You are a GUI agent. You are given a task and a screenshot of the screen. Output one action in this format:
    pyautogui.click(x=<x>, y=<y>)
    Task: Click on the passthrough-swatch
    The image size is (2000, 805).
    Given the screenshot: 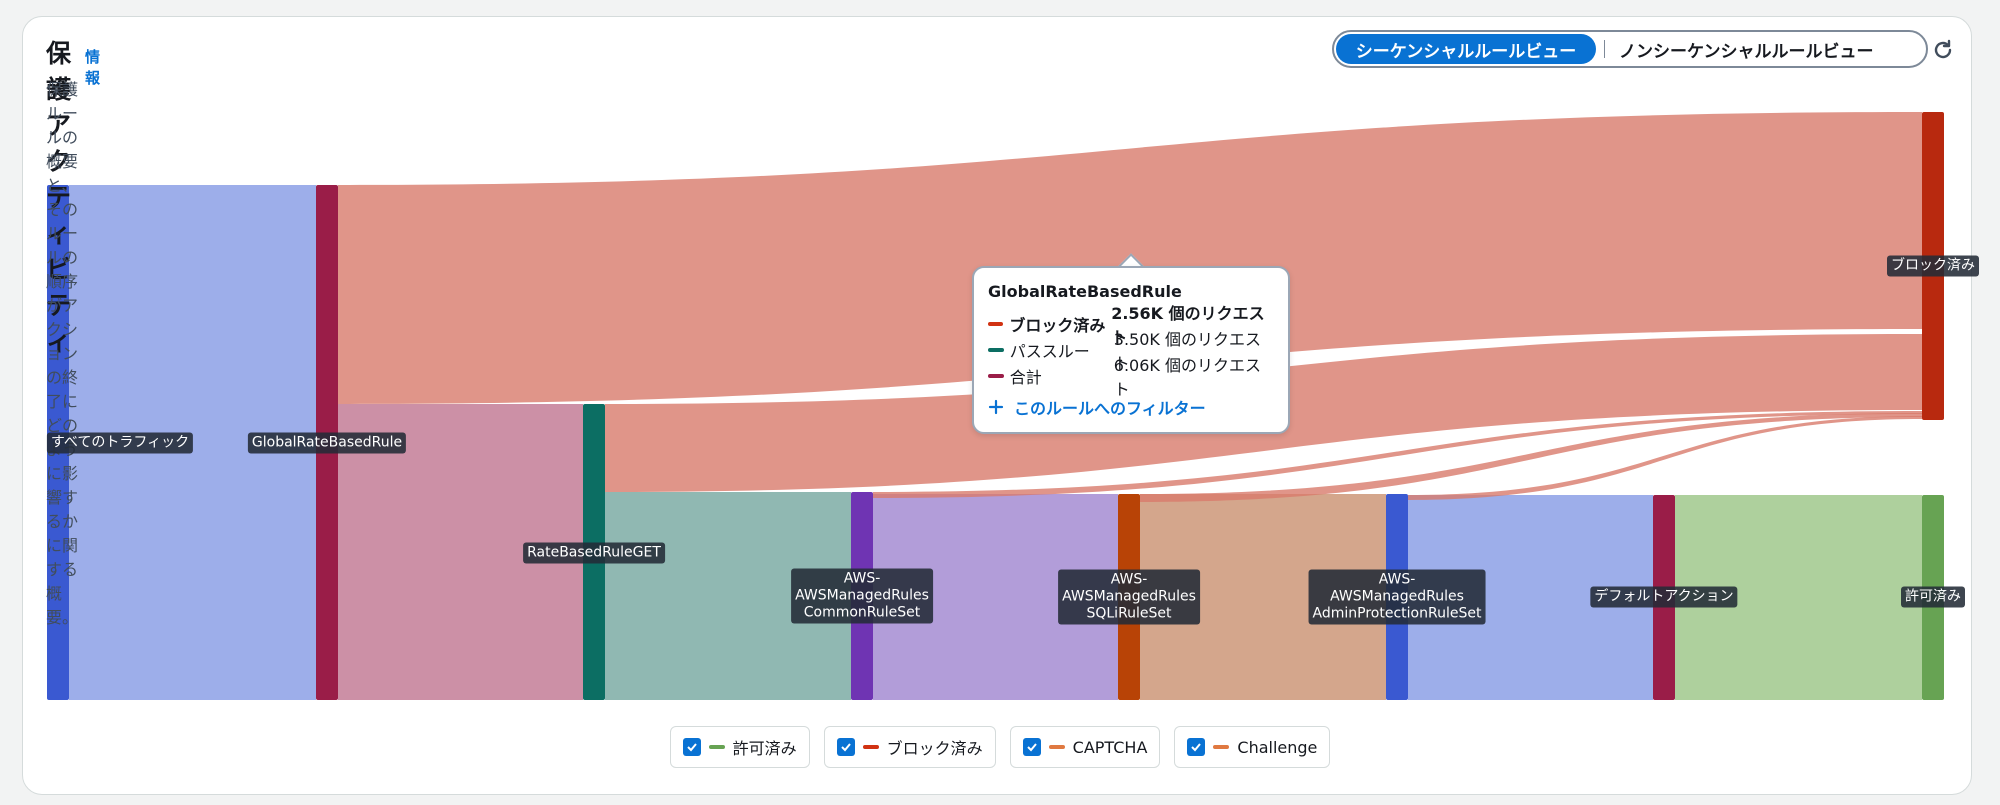 What is the action you would take?
    pyautogui.click(x=996, y=350)
    